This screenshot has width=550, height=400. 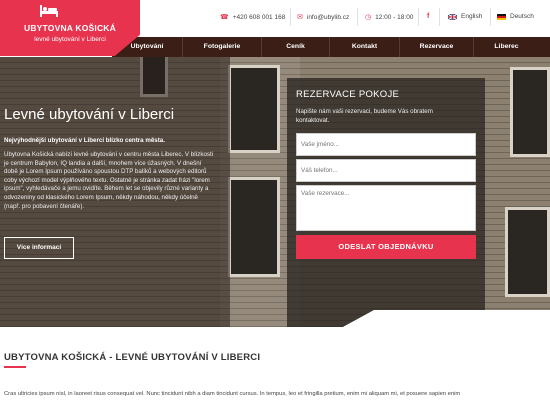 What do you see at coordinates (522, 16) in the screenshot?
I see `lang-german-label: Deutsch` at bounding box center [522, 16].